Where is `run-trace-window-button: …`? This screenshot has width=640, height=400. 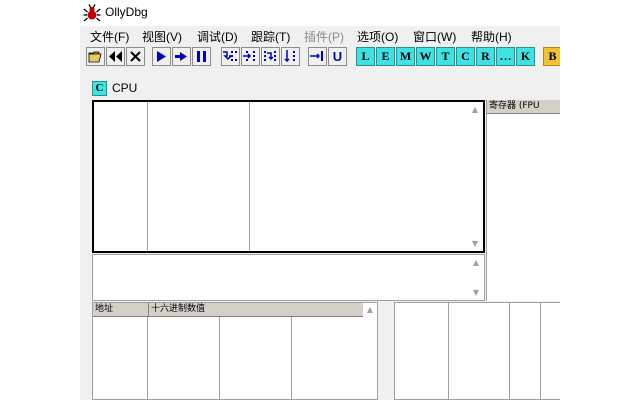 run-trace-window-button: … is located at coordinates (505, 56).